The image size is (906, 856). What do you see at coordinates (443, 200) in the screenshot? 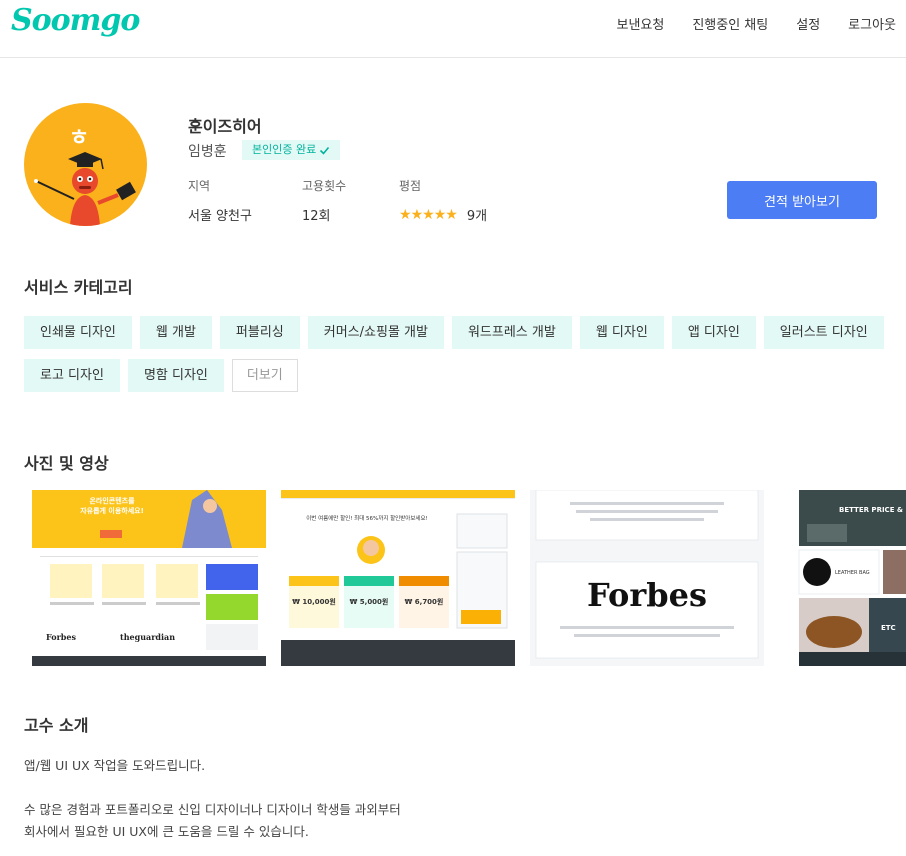
I see `rating-info: 평점 ★ ★ ★ ★ ★ 9개` at bounding box center [443, 200].